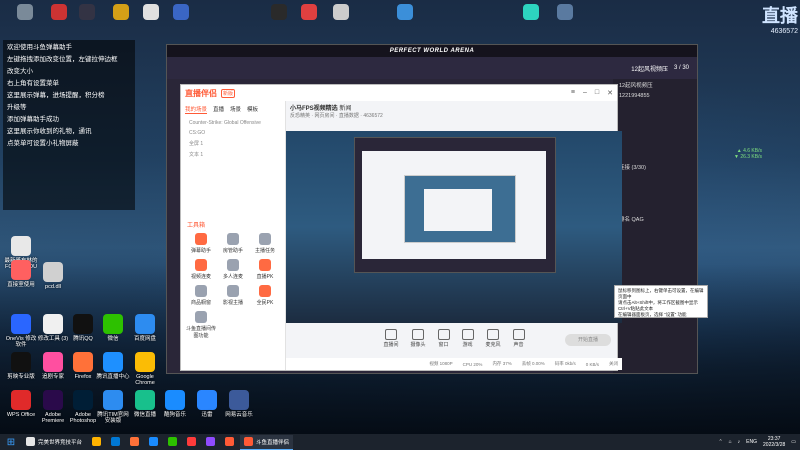 The height and width of the screenshot is (450, 800). What do you see at coordinates (390, 338) in the screenshot?
I see `source-tool-button: 直播间` at bounding box center [390, 338].